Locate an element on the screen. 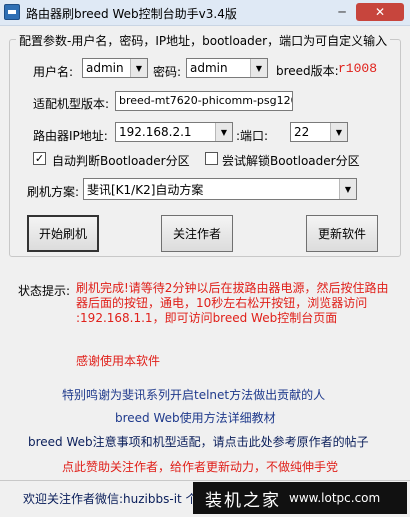  sponsor-link: 点此赞助关注作者，给作者更新动力，不做纯伸手党 is located at coordinates (200, 466).